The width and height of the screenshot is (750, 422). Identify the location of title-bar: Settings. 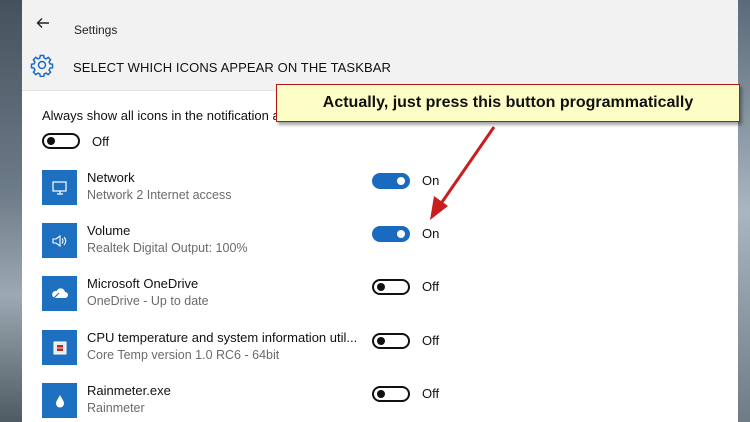
(380, 22).